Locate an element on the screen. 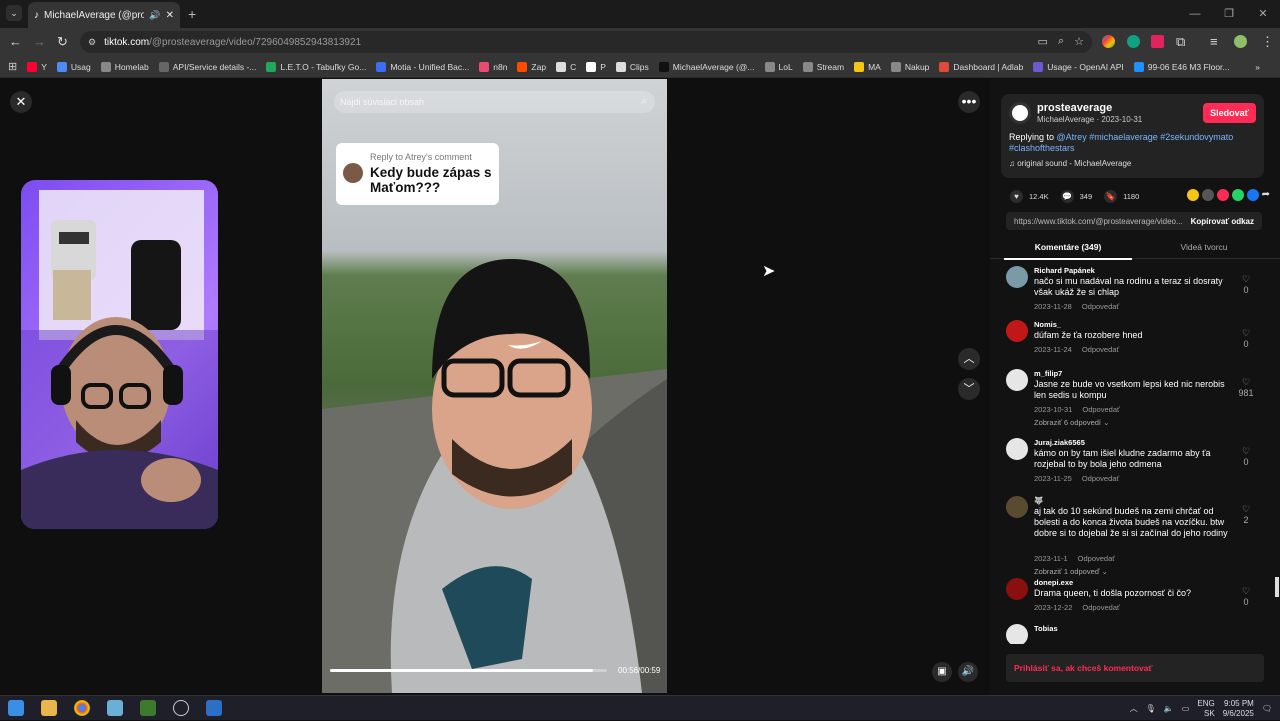 The width and height of the screenshot is (1280, 721). bookmark-icon: 🔖 is located at coordinates (1111, 196).